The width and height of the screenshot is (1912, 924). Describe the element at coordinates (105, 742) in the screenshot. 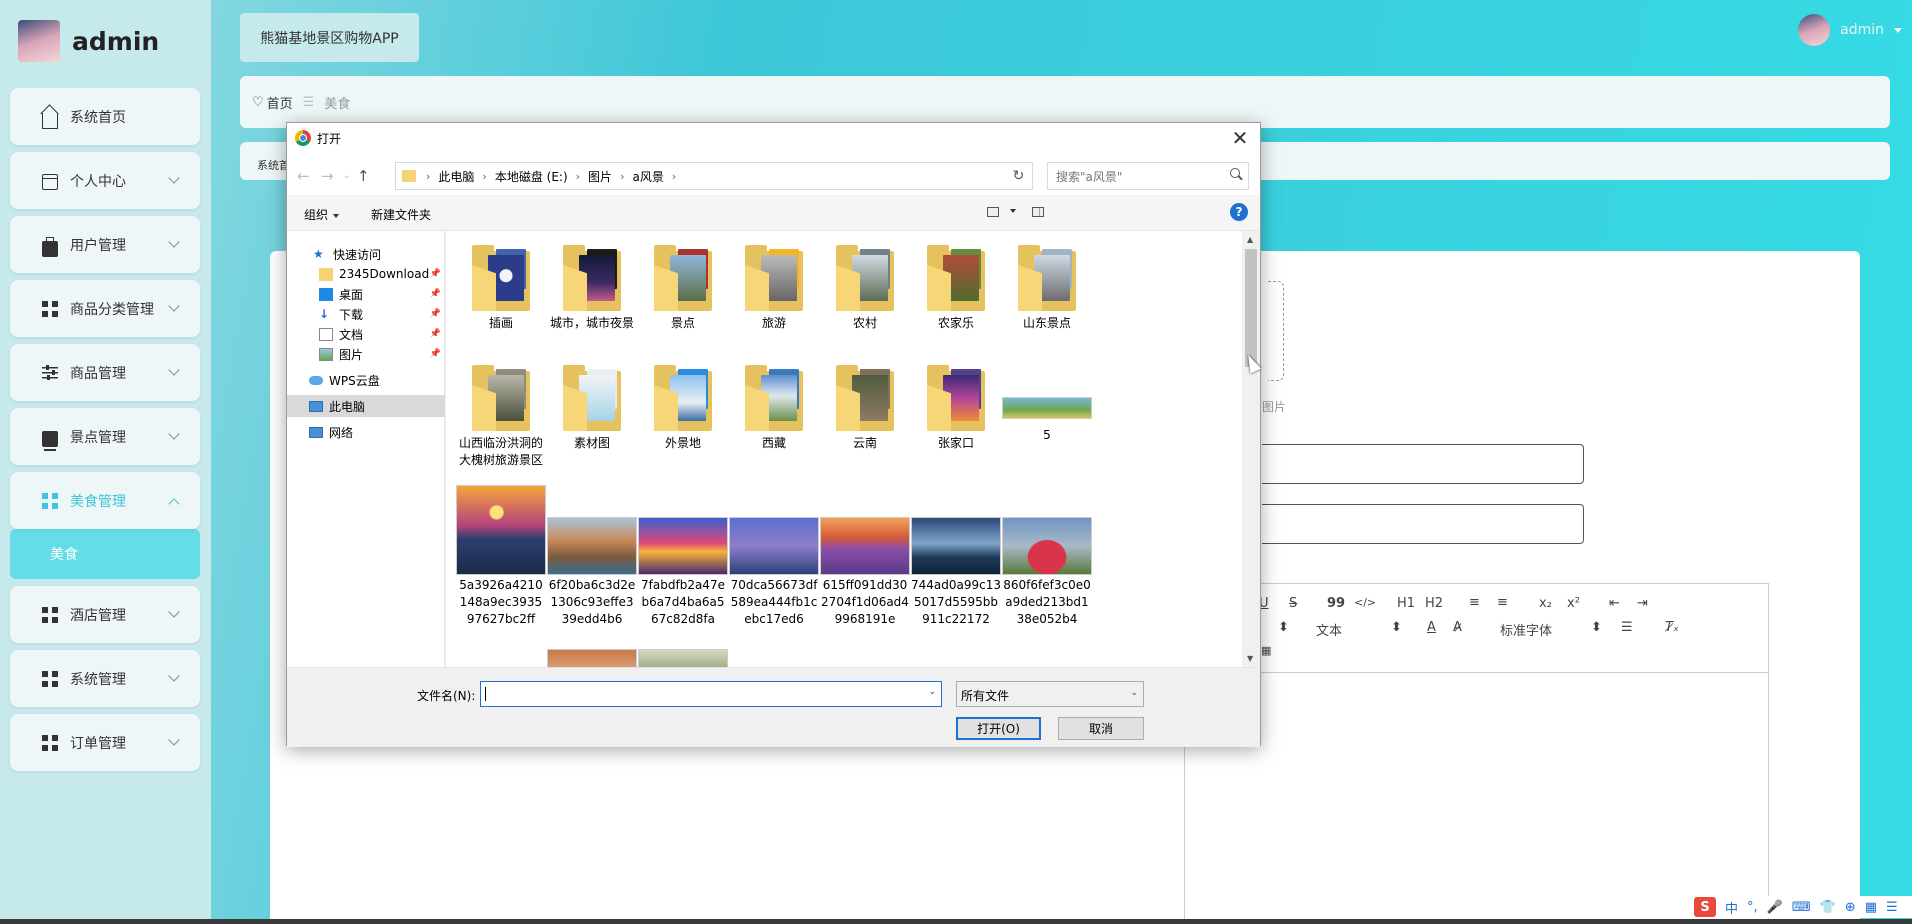

I see `menu-item-orders: 订单管理` at that location.